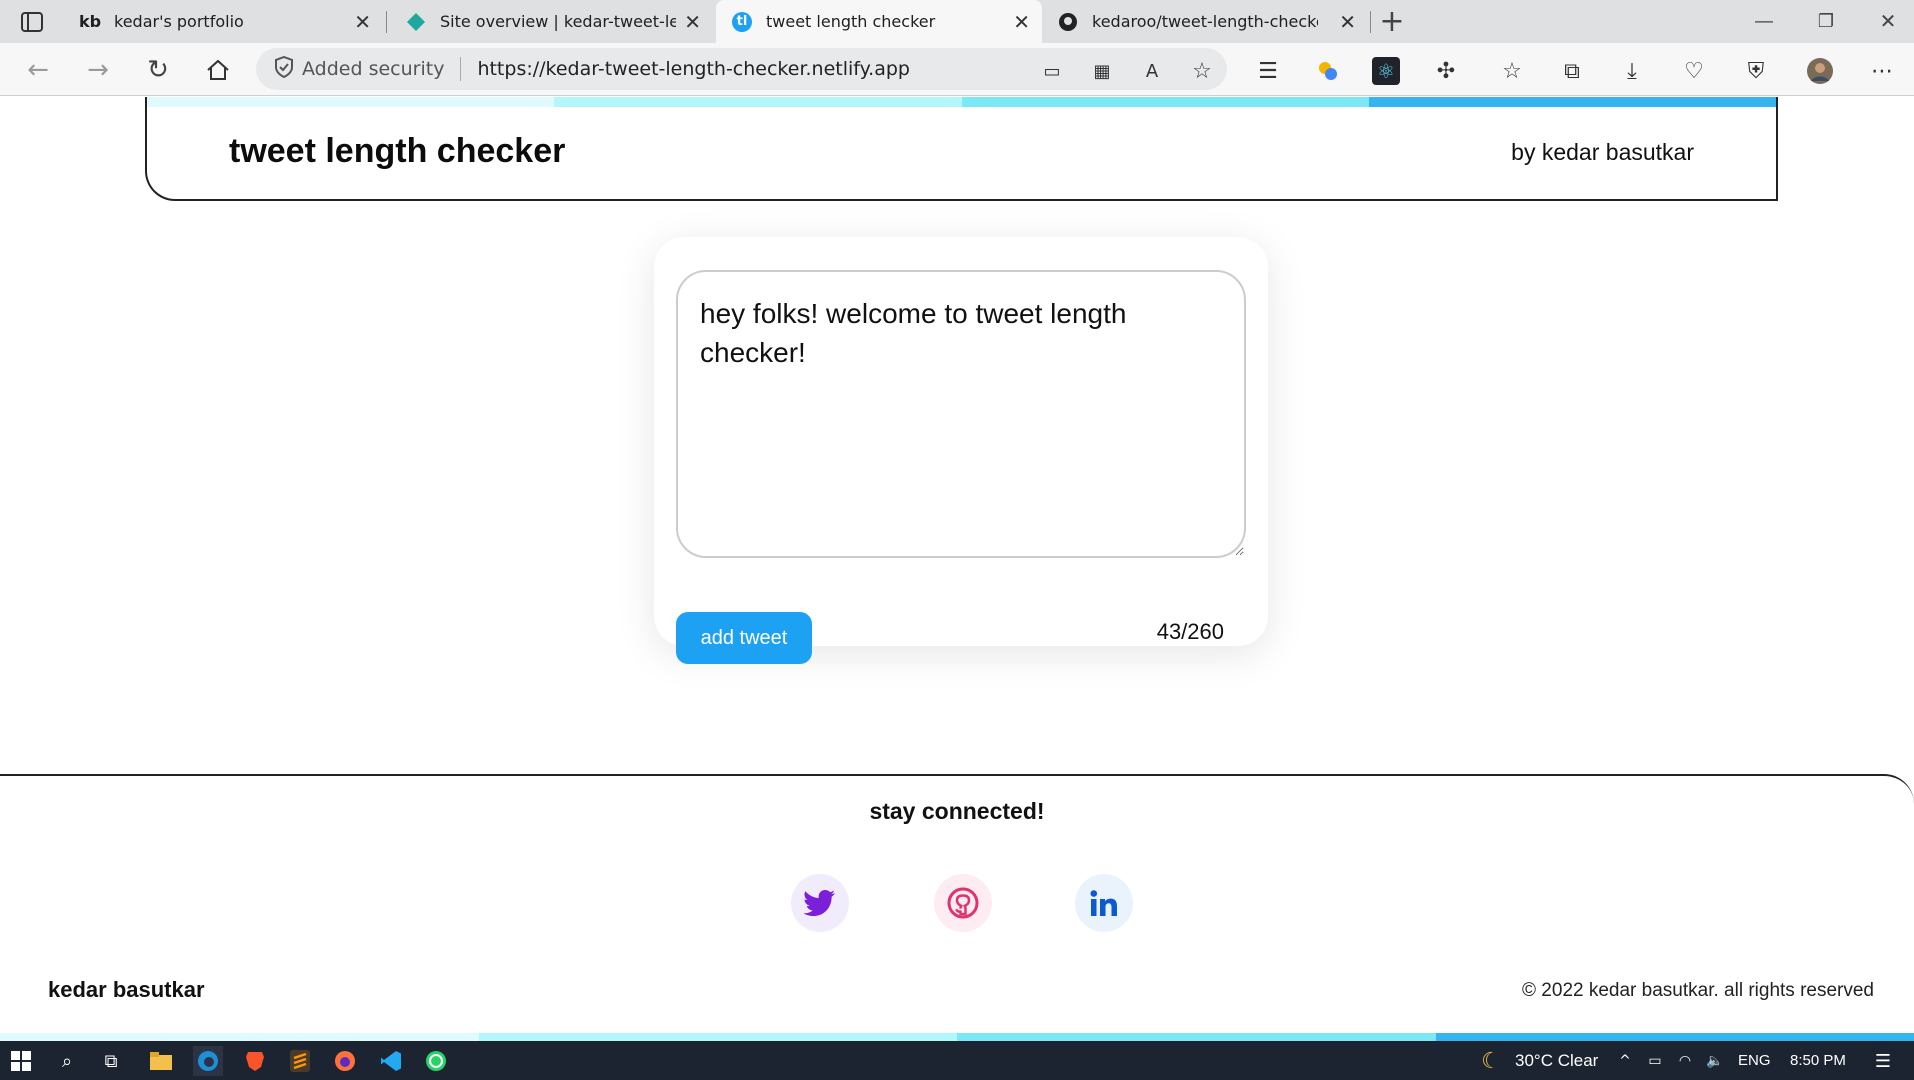 Image resolution: width=1914 pixels, height=1080 pixels. Describe the element at coordinates (1202, 71) in the screenshot. I see `add-favorite-icon: ☆` at that location.